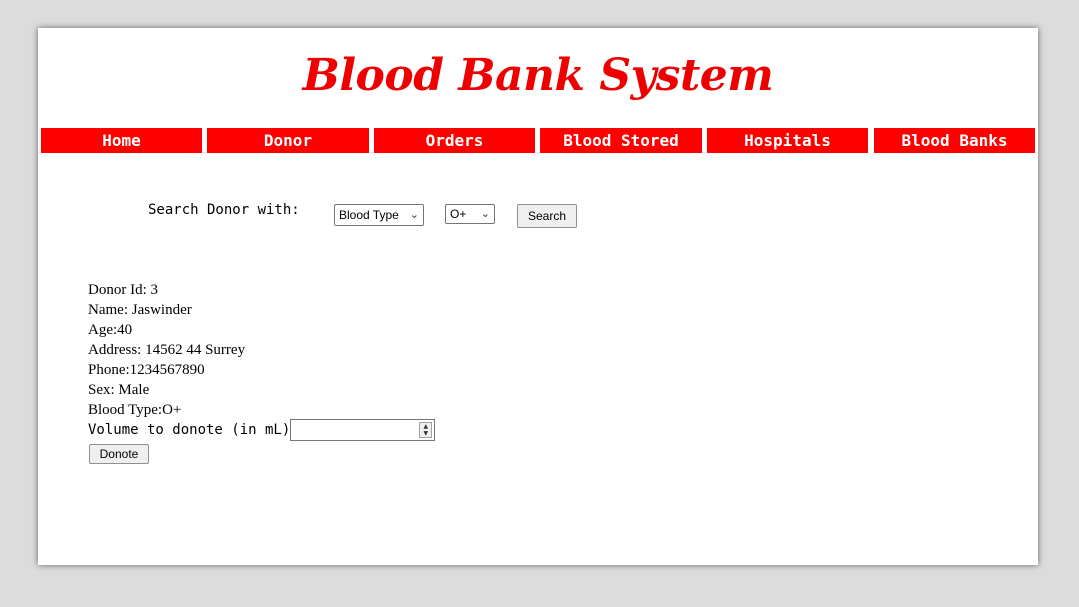  Describe the element at coordinates (425, 426) in the screenshot. I see `spin-up-icon: ▲` at that location.